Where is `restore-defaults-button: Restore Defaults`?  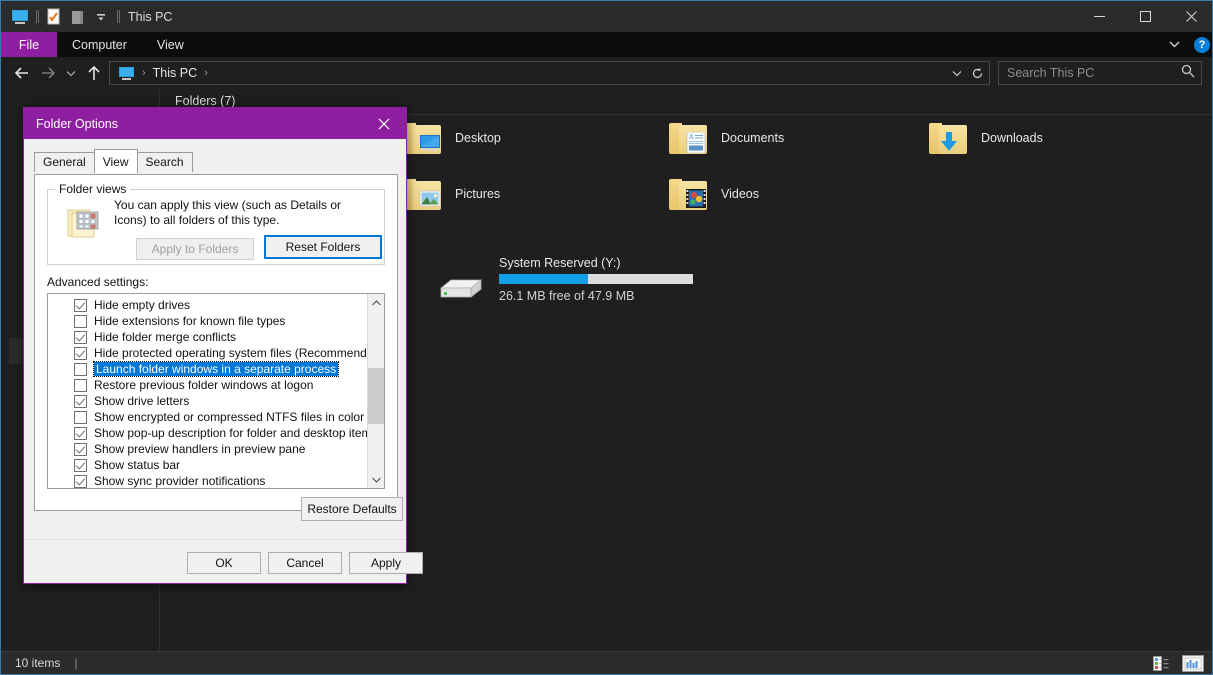 restore-defaults-button: Restore Defaults is located at coordinates (352, 509).